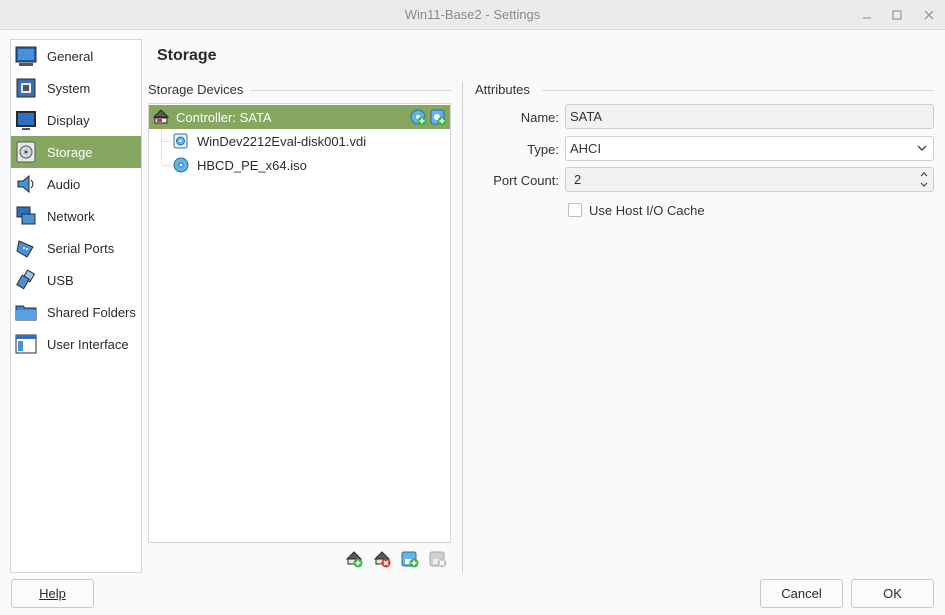 Image resolution: width=945 pixels, height=615 pixels. Describe the element at coordinates (26, 280) in the screenshot. I see `usb-icon` at that location.